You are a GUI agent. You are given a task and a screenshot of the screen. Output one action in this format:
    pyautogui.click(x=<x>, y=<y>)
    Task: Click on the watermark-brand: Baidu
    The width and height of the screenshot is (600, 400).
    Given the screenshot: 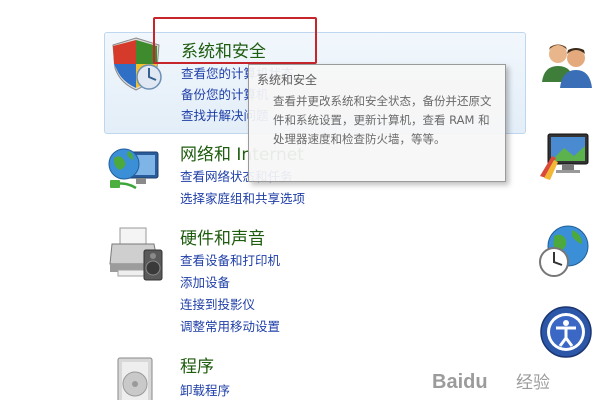 What is the action you would take?
    pyautogui.click(x=460, y=382)
    